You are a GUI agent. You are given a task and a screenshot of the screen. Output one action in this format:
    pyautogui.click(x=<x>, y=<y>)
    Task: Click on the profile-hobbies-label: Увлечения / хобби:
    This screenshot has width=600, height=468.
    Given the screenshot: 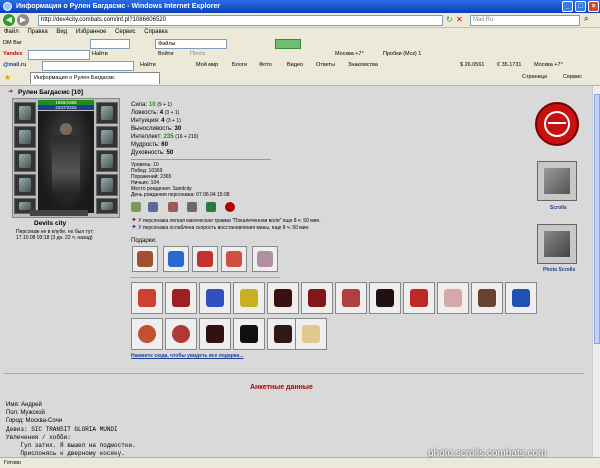 What is the action you would take?
    pyautogui.click(x=38, y=437)
    